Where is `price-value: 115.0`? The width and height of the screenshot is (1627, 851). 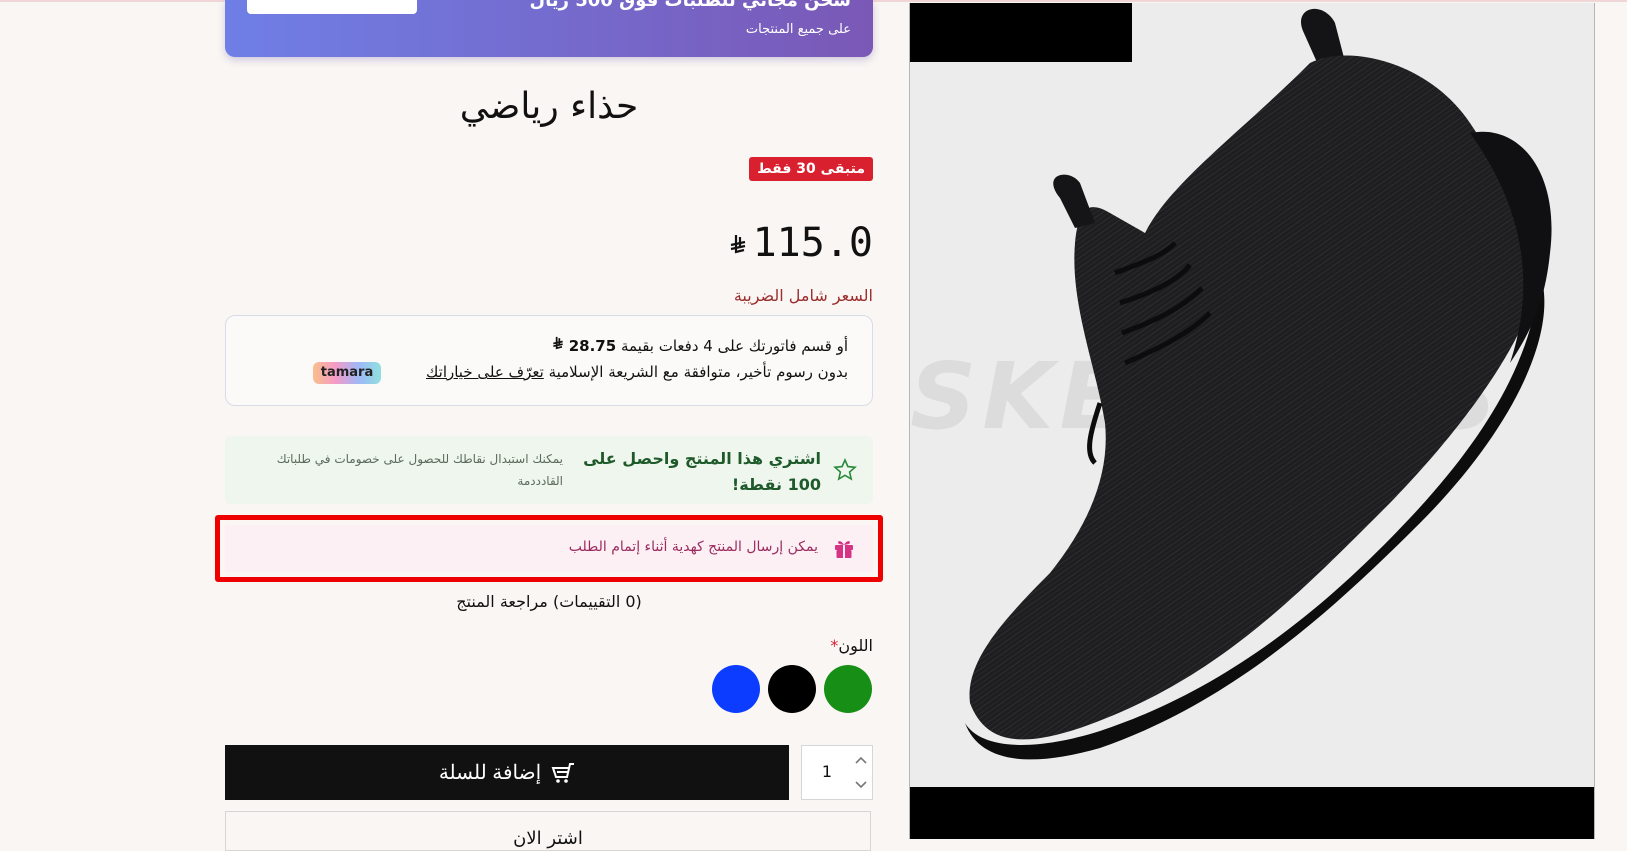 price-value: 115.0 is located at coordinates (812, 243).